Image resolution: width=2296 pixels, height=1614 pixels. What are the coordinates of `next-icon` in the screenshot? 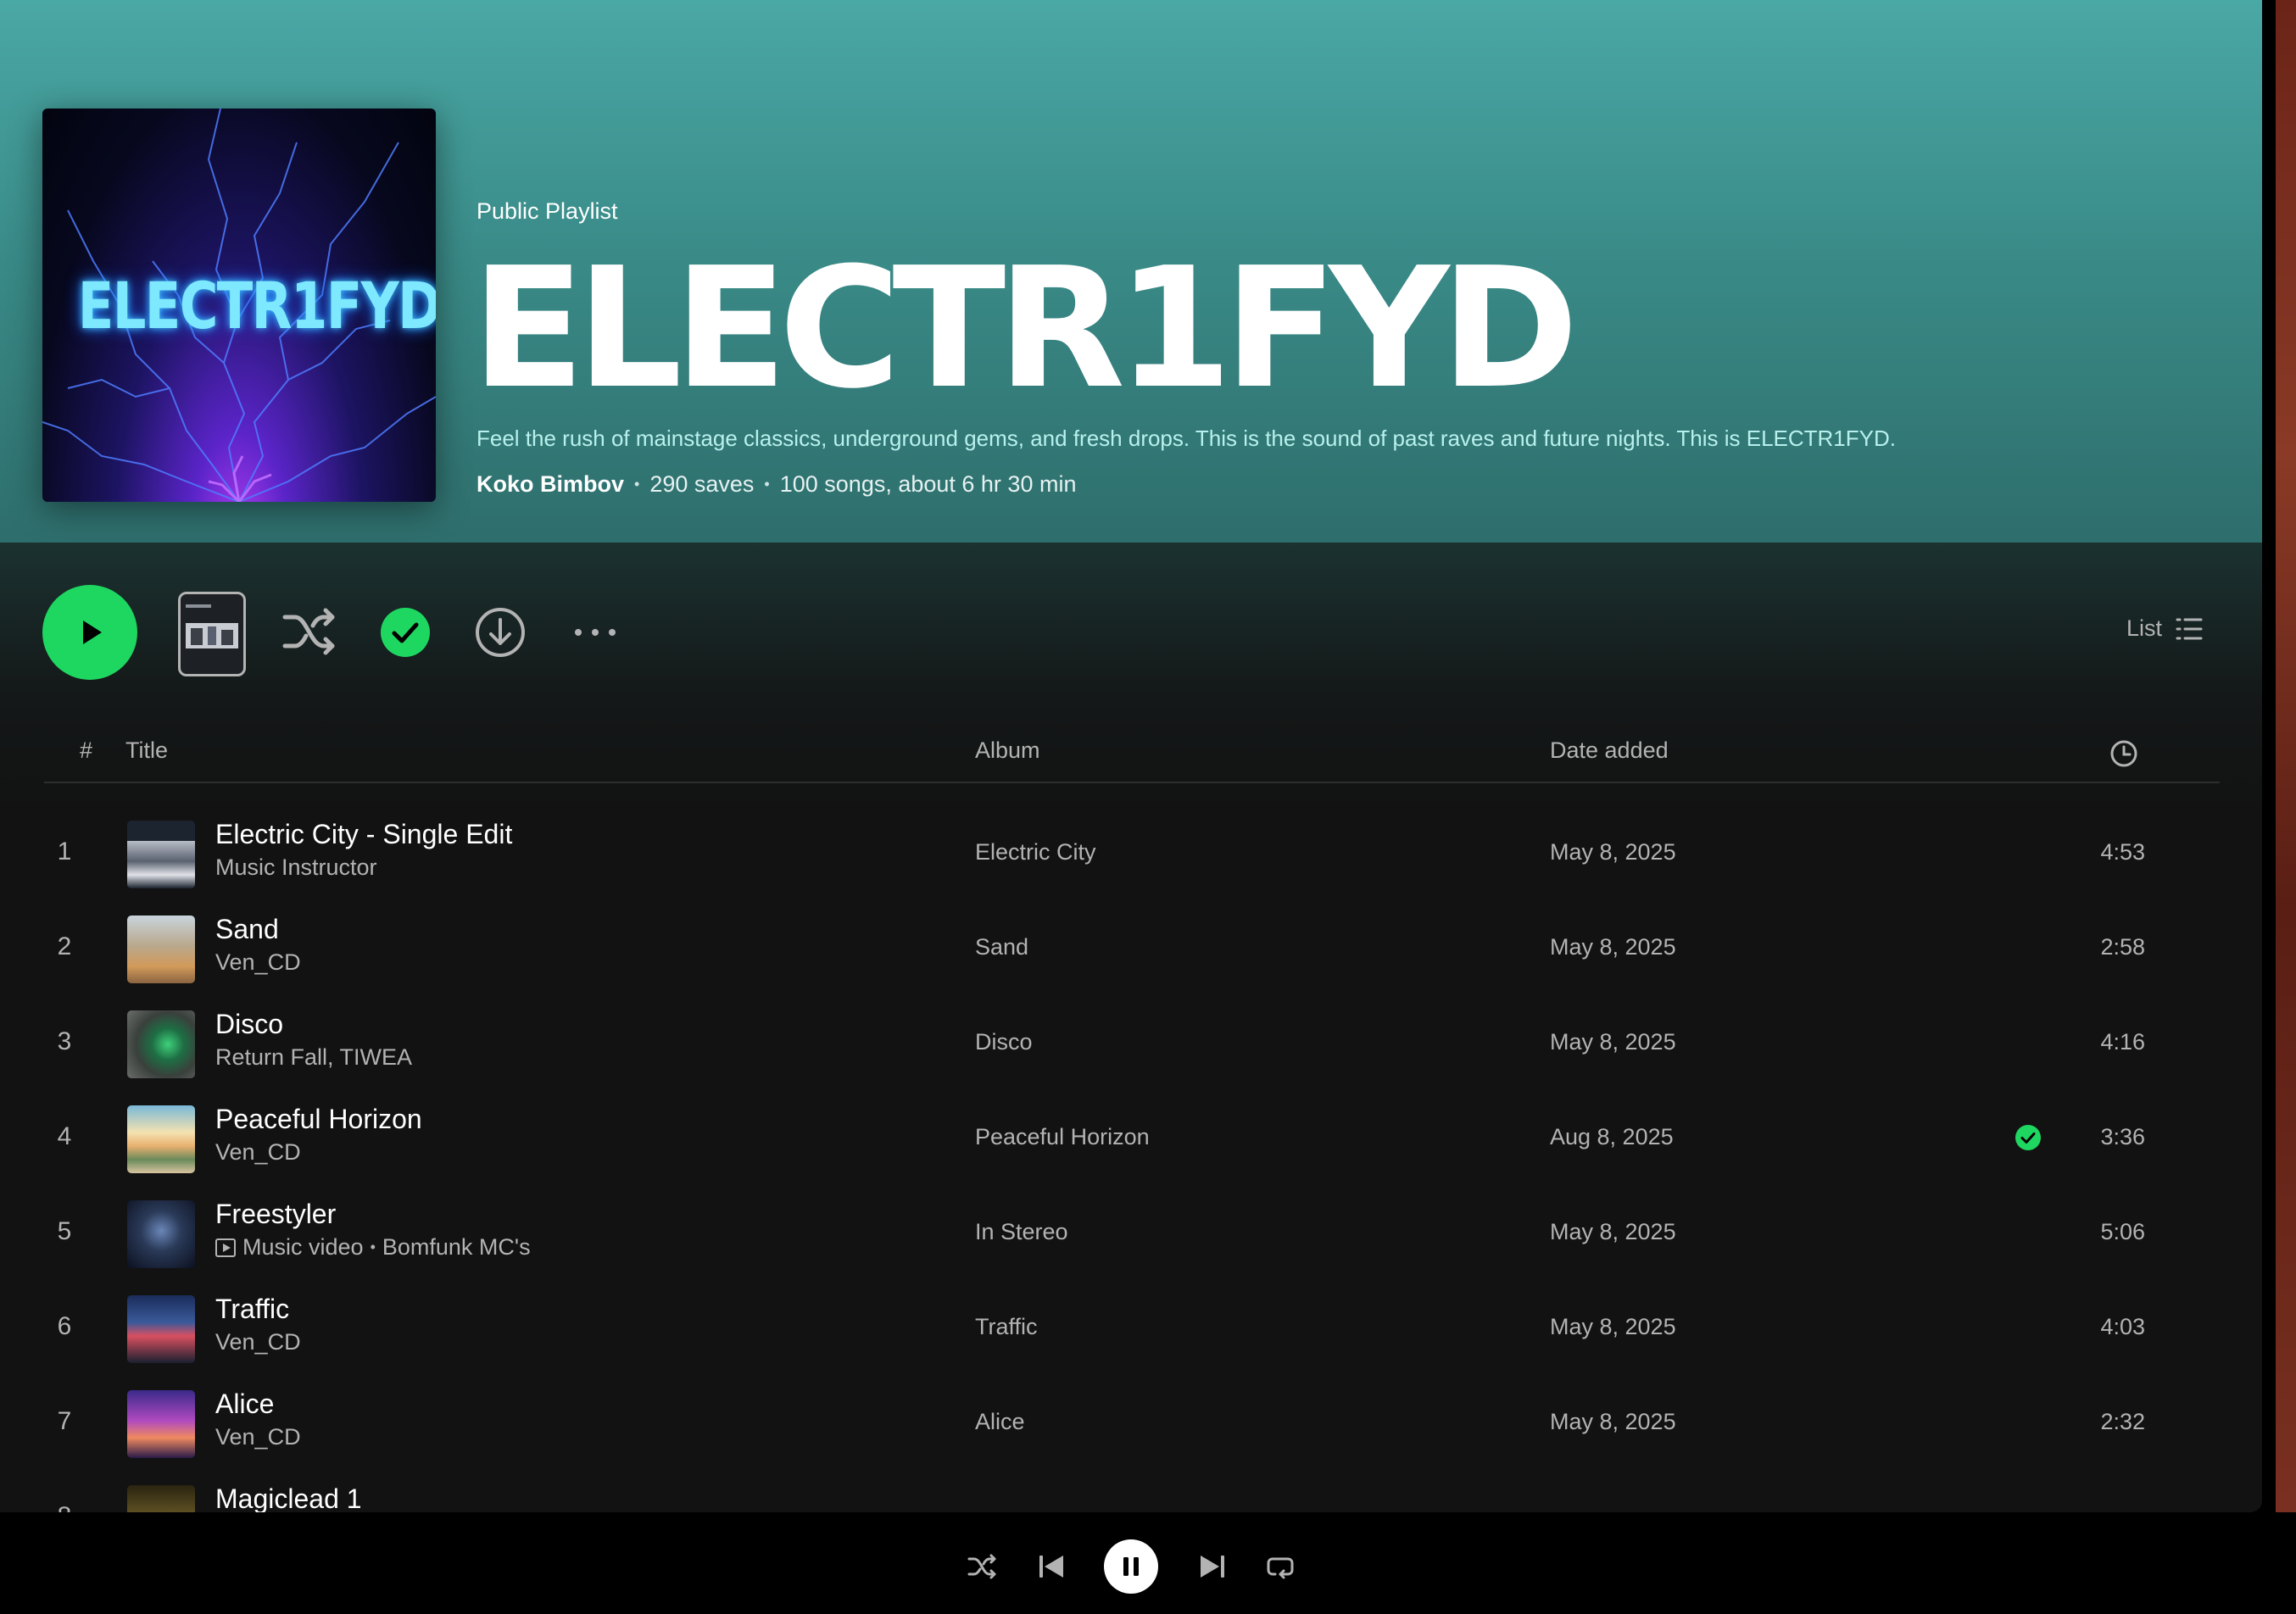 It's located at (1212, 1567).